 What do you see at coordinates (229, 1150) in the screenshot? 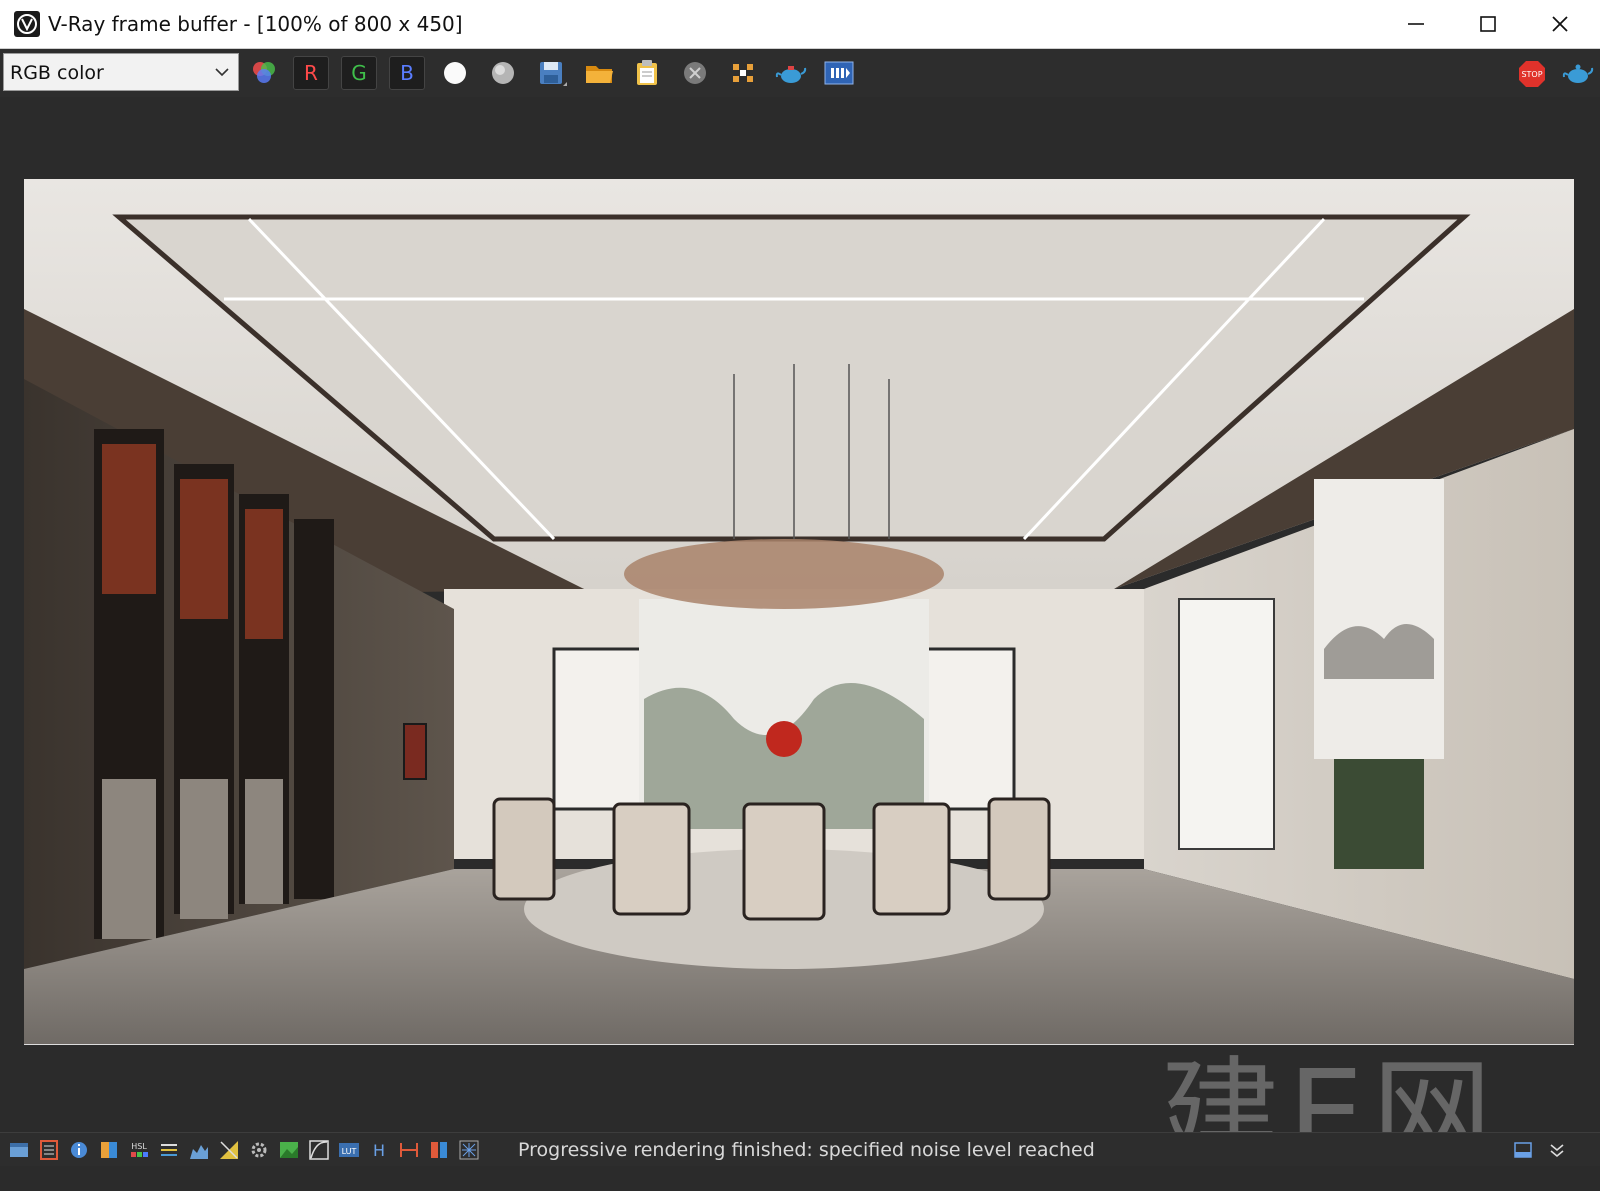
I see `exposure-icon` at bounding box center [229, 1150].